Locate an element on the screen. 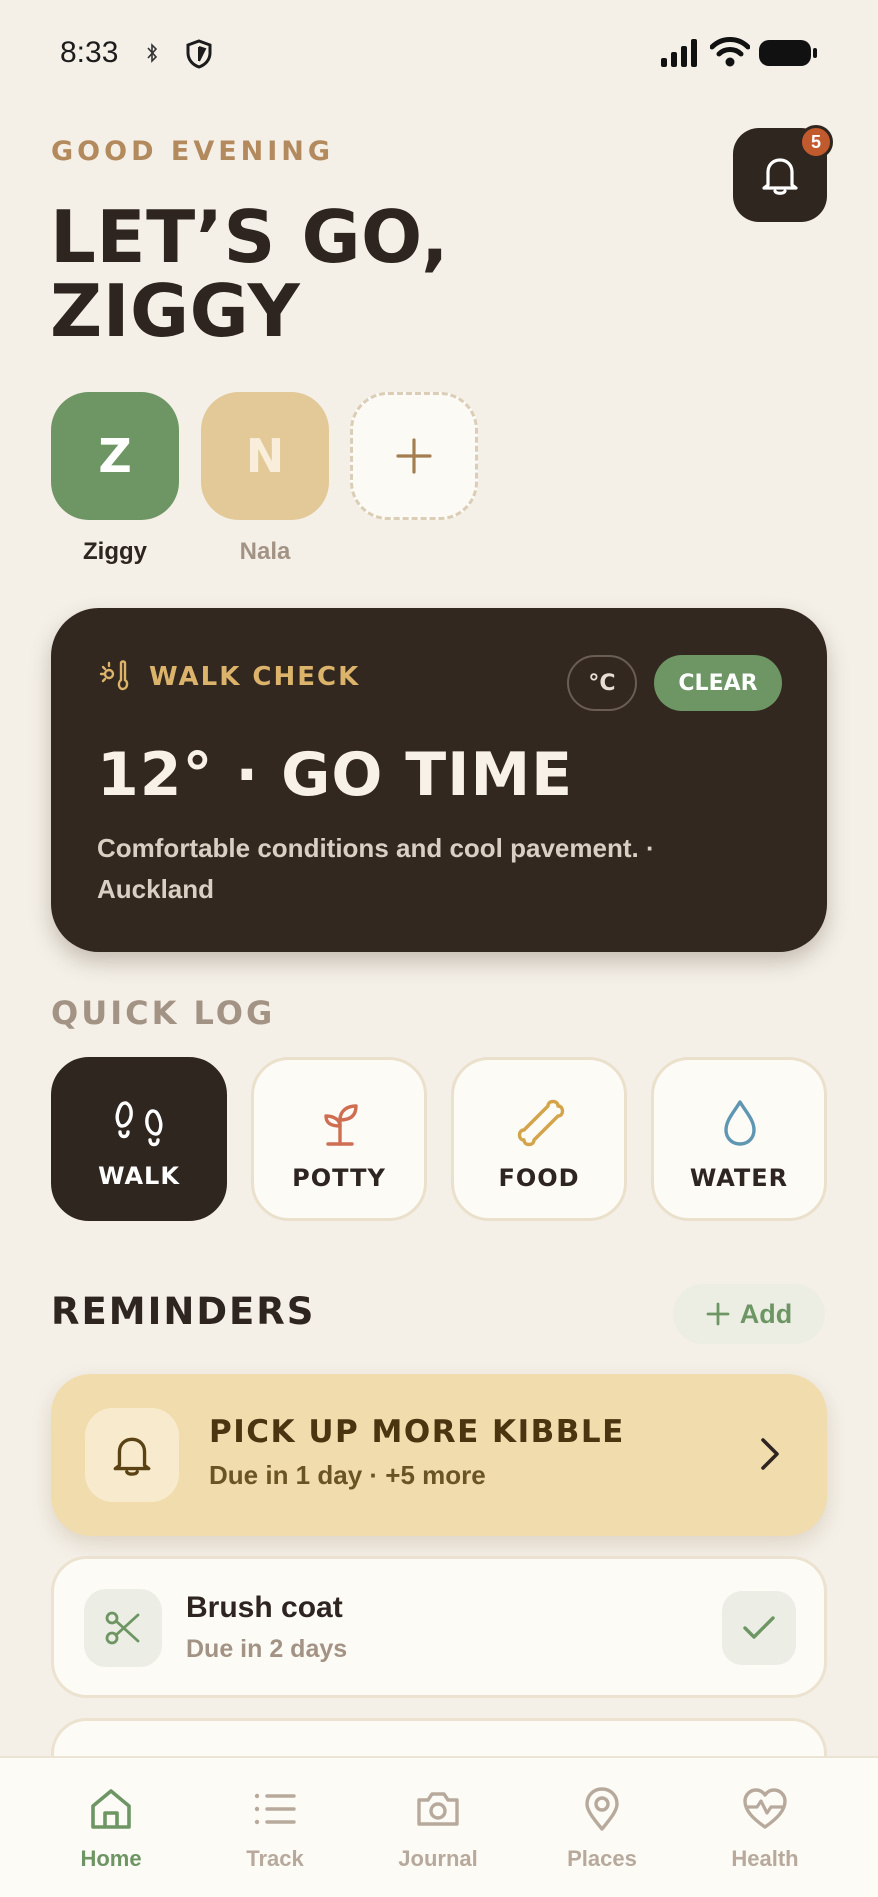 This screenshot has width=878, height=1897. shield-icon is located at coordinates (199, 54).